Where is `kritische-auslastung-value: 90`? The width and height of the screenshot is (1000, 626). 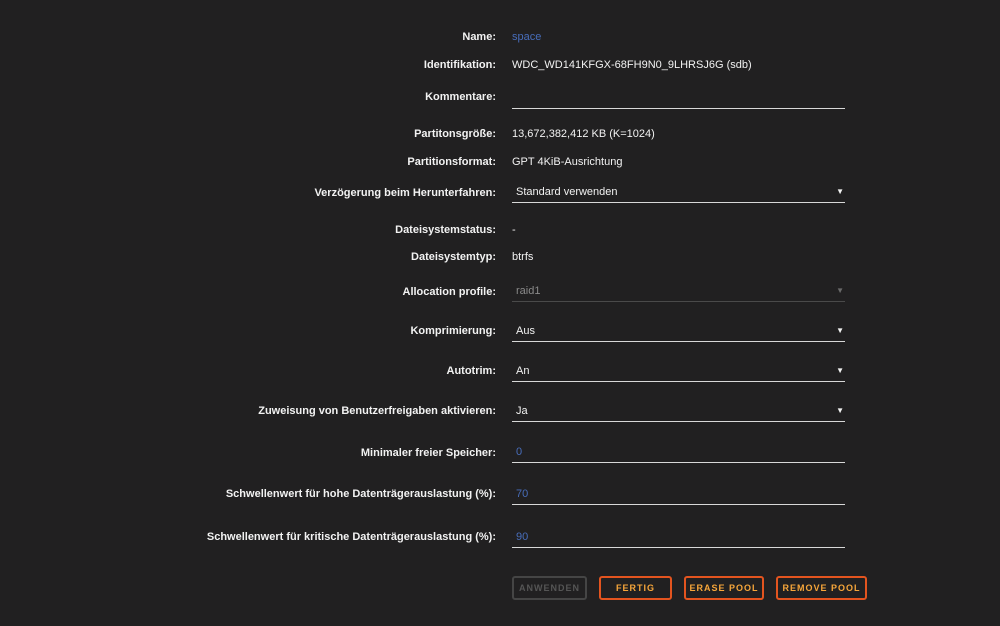
kritische-auslastung-value: 90 is located at coordinates (522, 537).